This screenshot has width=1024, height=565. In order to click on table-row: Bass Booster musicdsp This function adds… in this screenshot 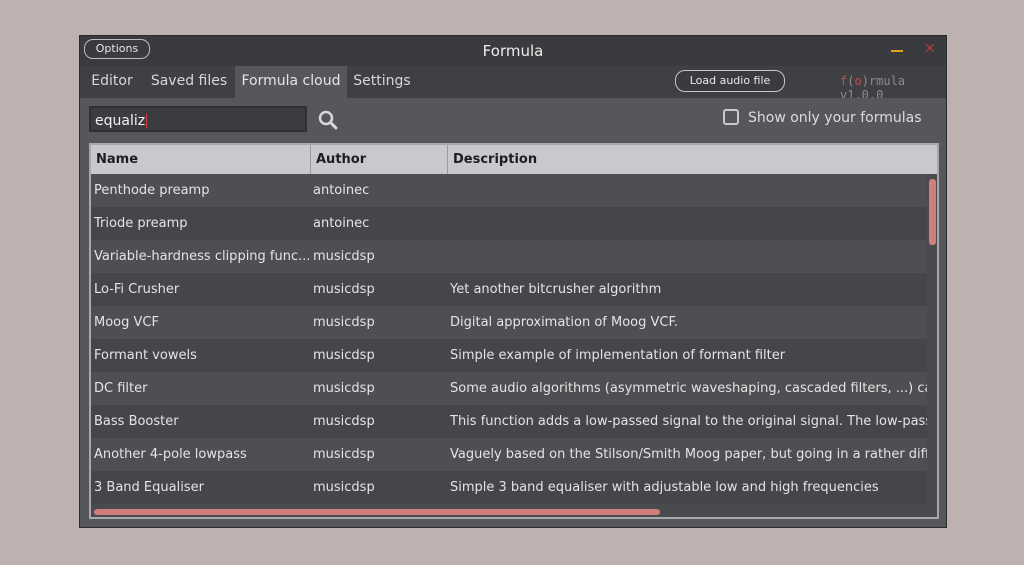, I will do `click(509, 421)`.